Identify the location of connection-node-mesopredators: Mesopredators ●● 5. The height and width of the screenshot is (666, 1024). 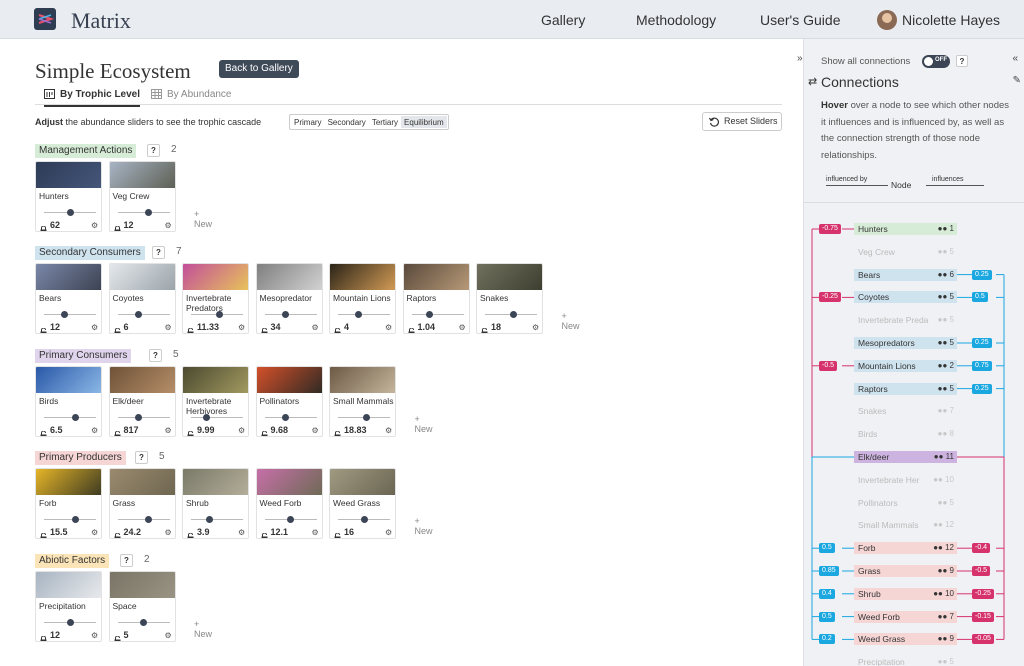
(905, 343).